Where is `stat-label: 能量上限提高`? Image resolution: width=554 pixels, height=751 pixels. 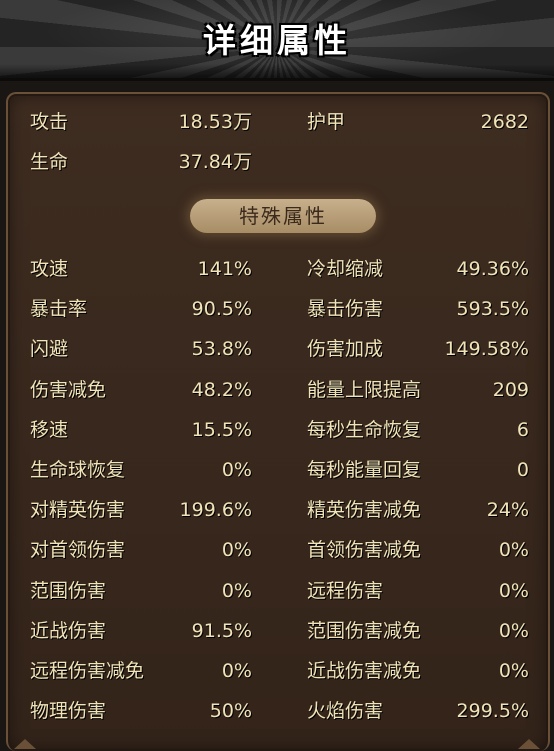
stat-label: 能量上限提高 is located at coordinates (364, 390).